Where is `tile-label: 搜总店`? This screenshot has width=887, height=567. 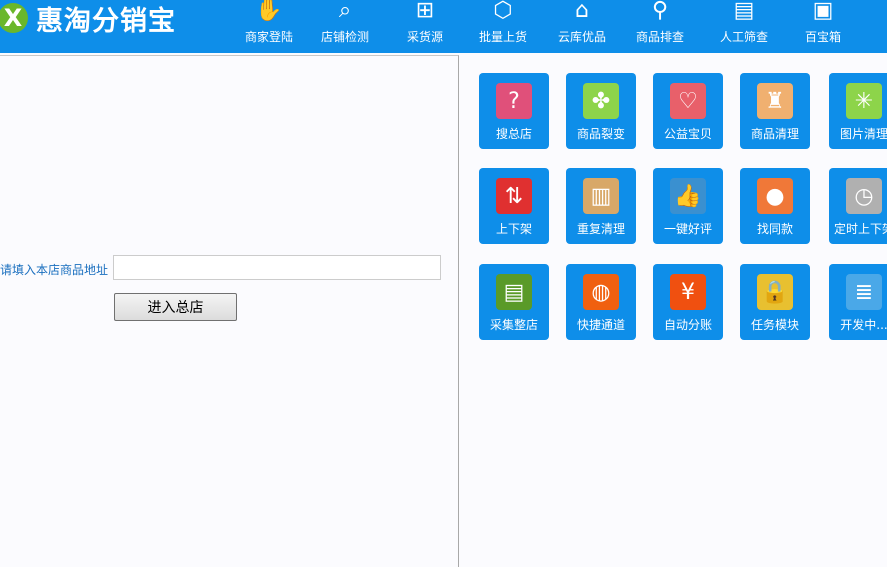
tile-label: 搜总店 is located at coordinates (513, 134).